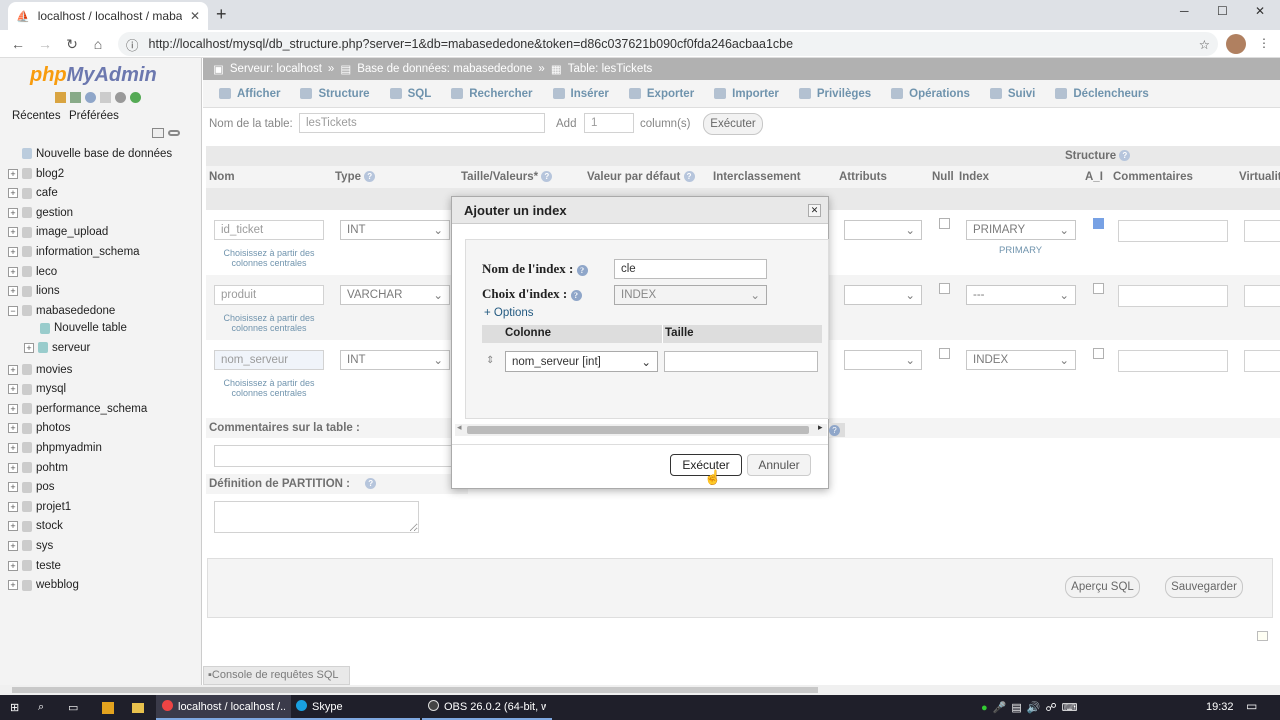  What do you see at coordinates (581, 361) in the screenshot?
I see `index-column-select: nom_serveur [int] ⌄` at bounding box center [581, 361].